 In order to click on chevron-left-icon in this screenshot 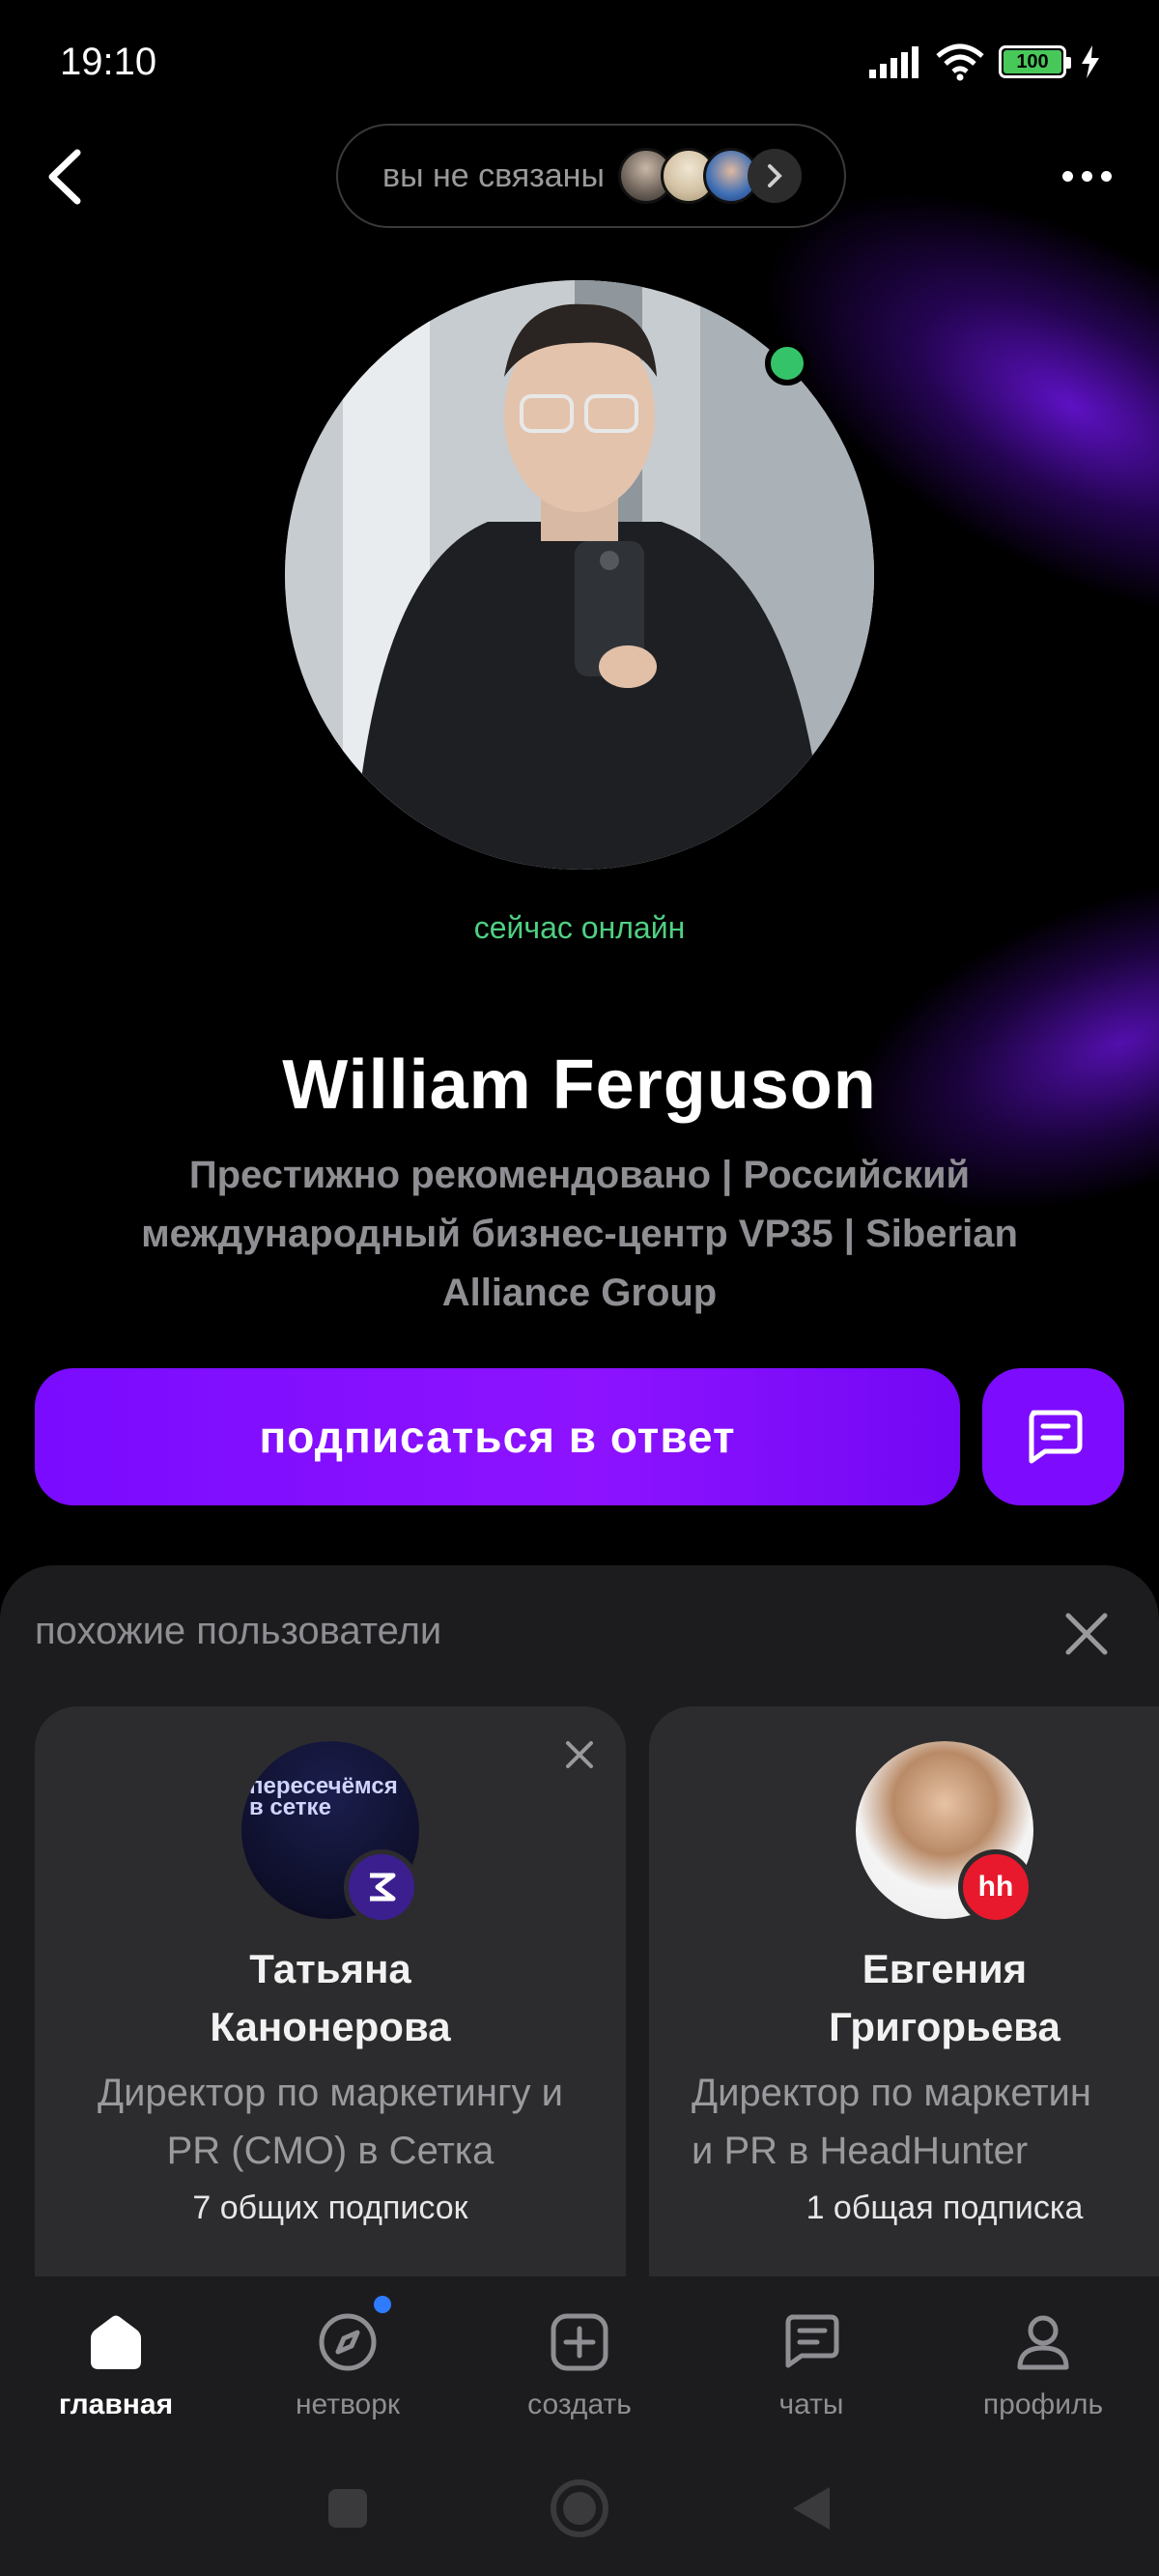, I will do `click(65, 177)`.